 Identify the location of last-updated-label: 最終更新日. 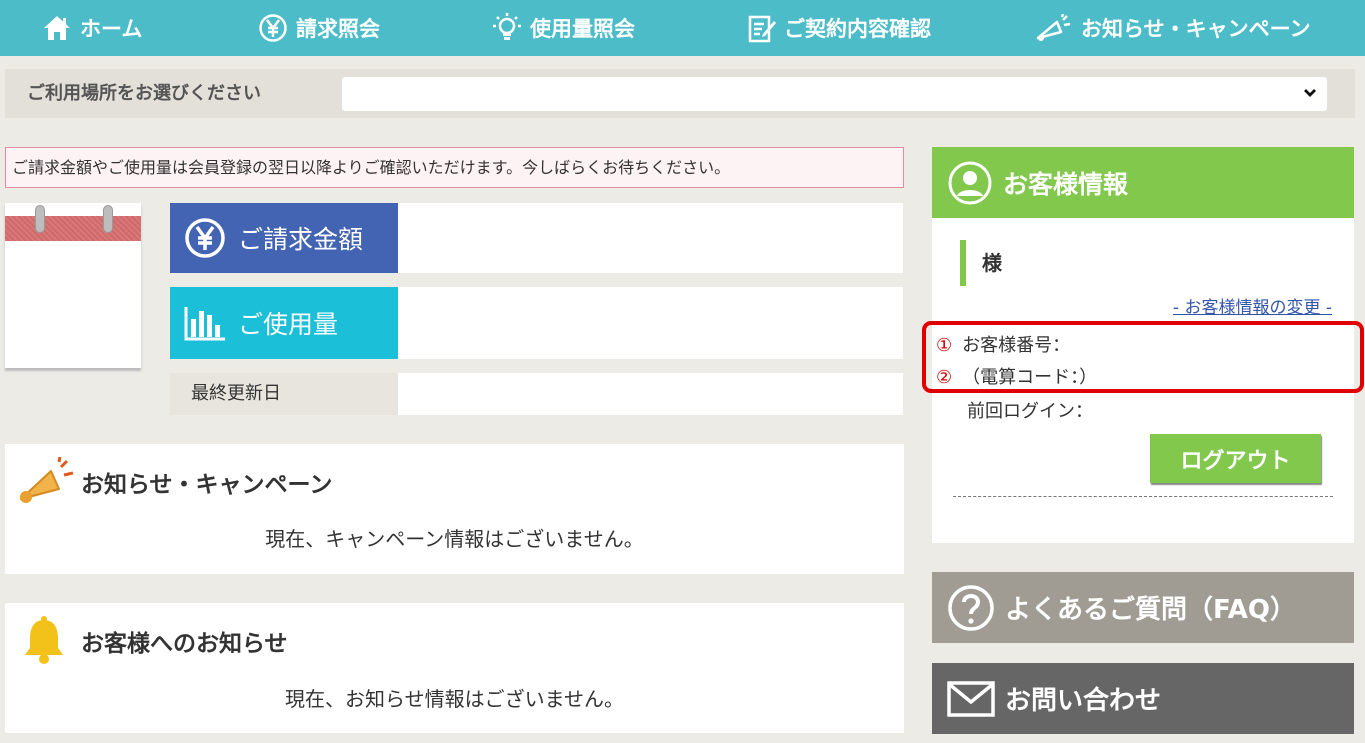
(284, 394).